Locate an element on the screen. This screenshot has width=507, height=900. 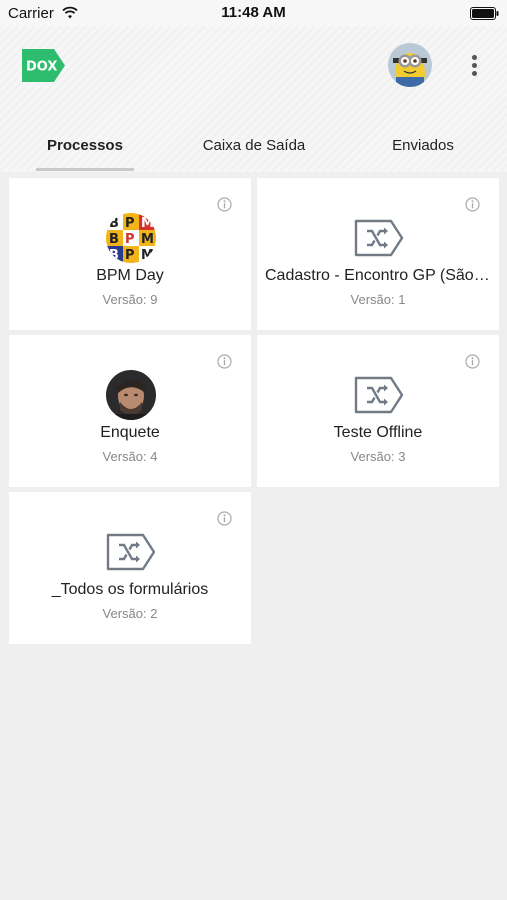
tab-enviados: Enviados is located at coordinates (423, 149).